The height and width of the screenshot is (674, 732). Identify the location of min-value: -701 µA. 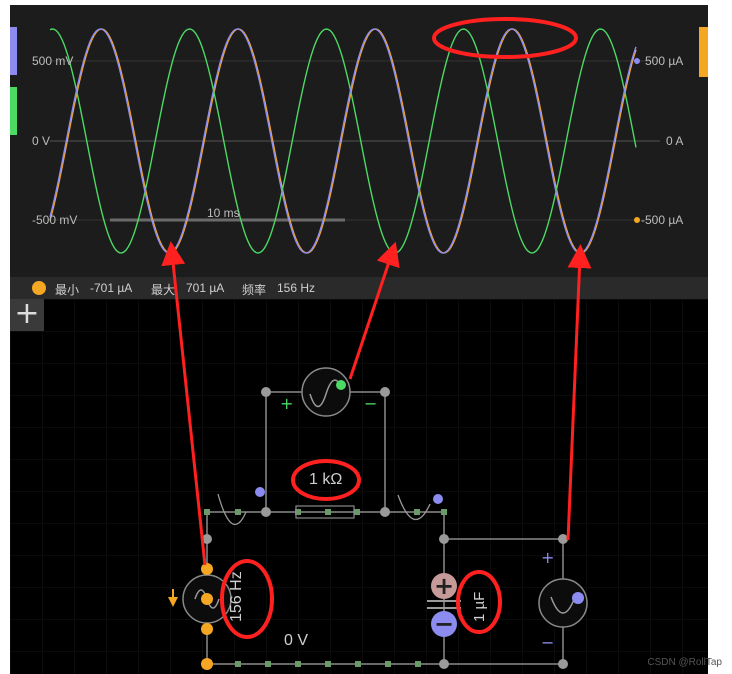
(111, 288).